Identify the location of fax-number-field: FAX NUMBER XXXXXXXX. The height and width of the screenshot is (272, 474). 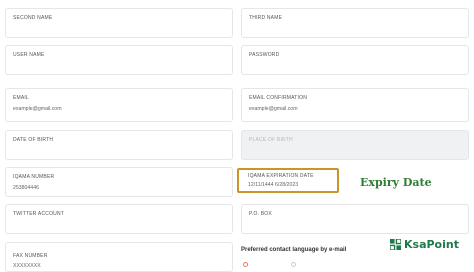
(119, 257).